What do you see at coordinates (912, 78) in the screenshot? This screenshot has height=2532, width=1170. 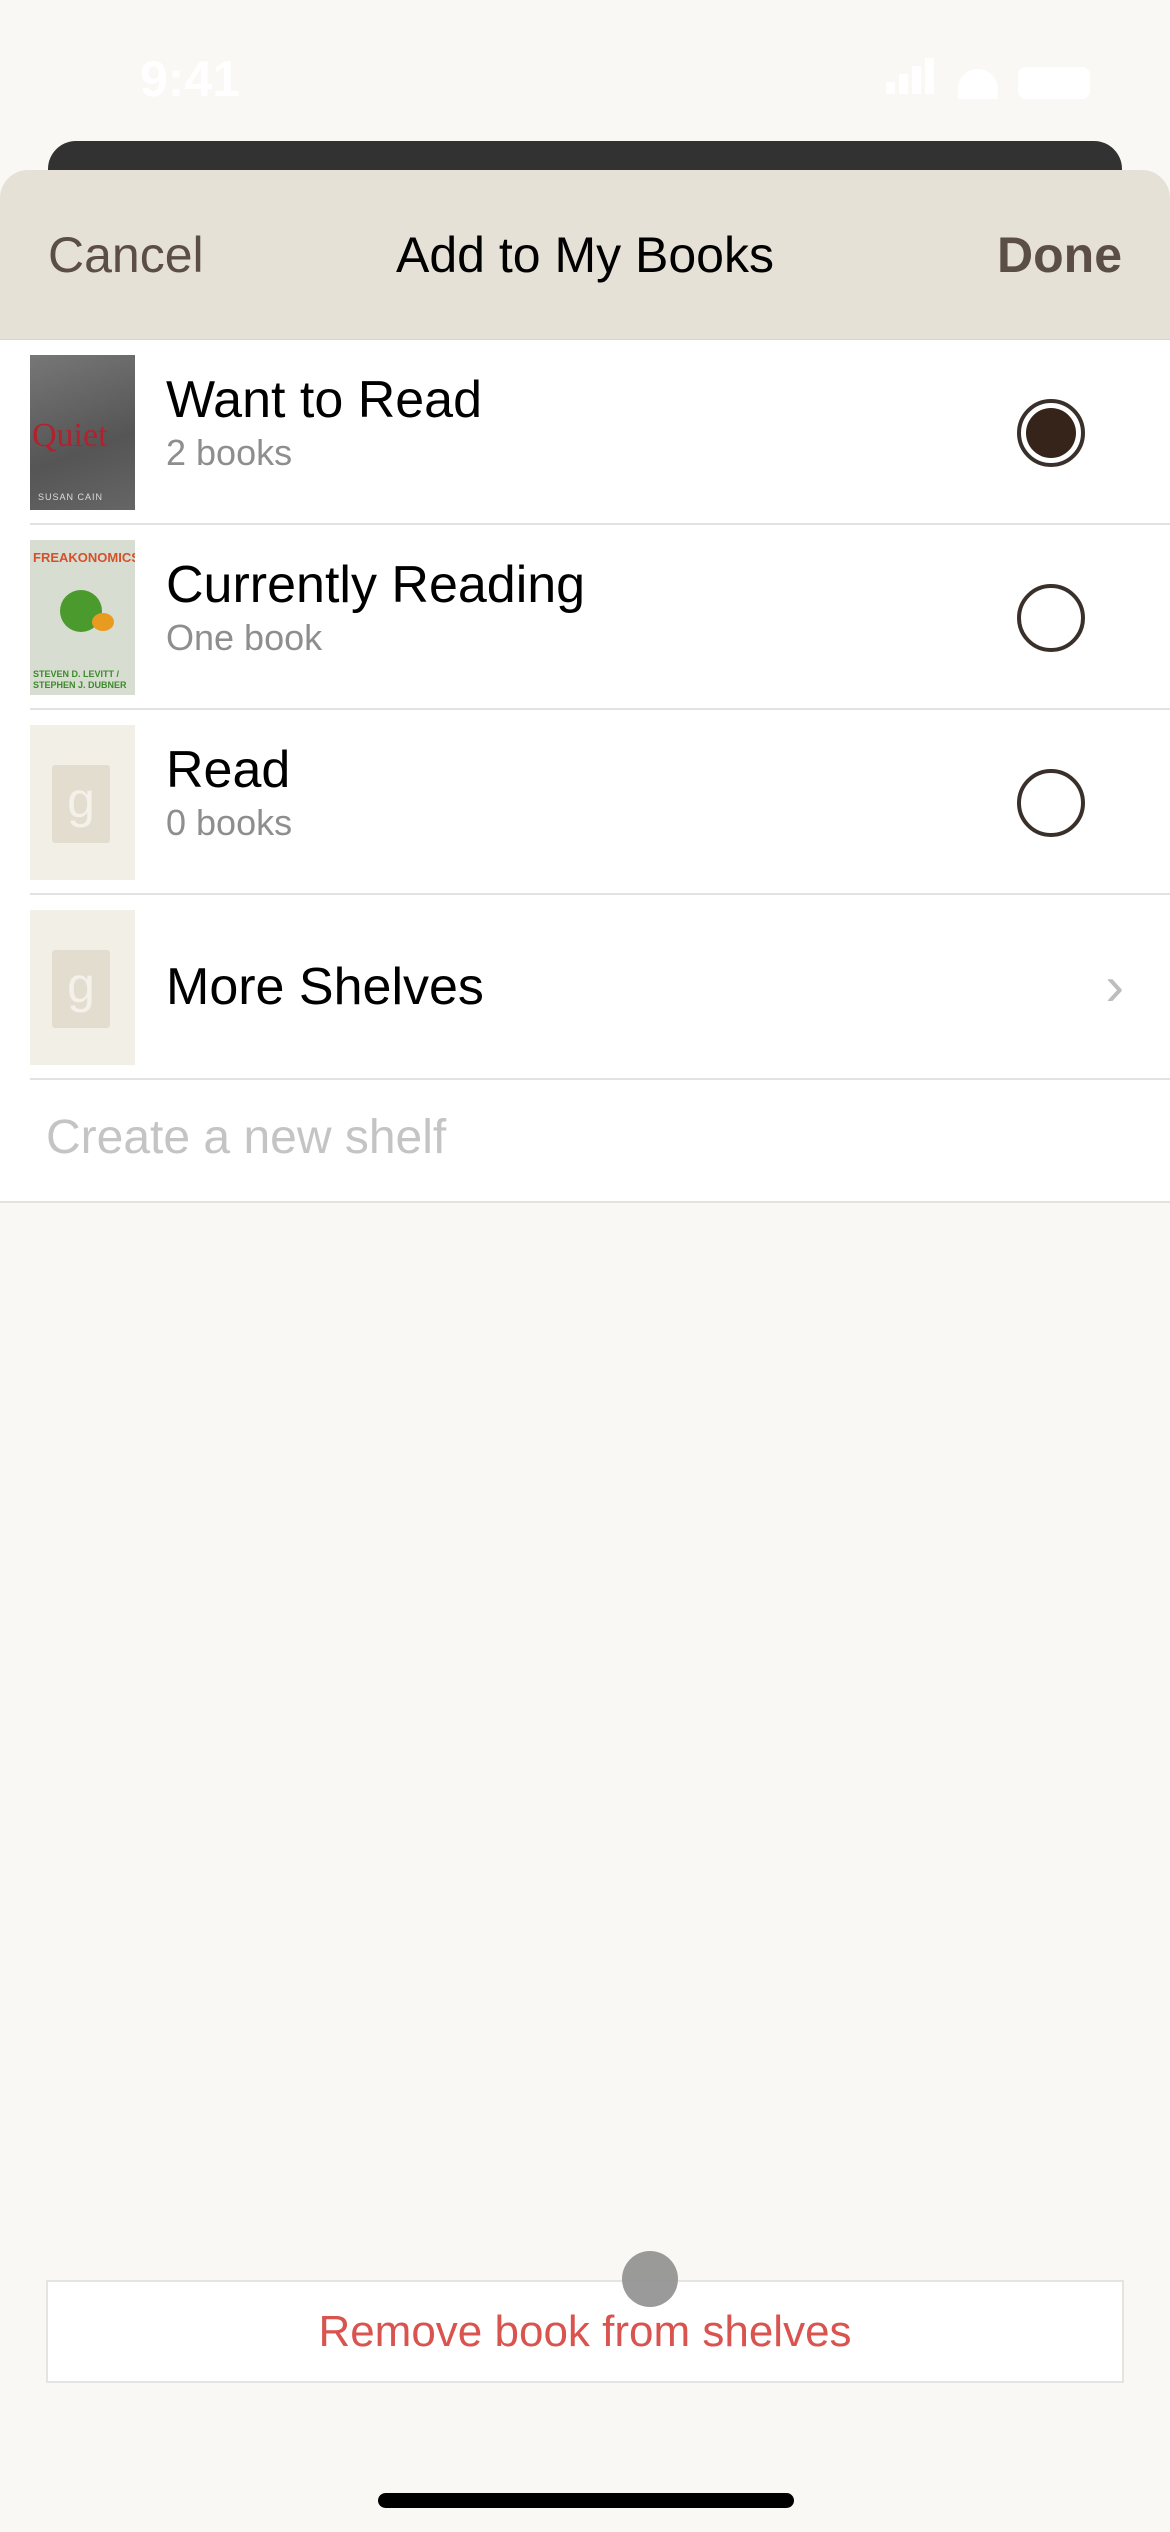 I see `cellular-signal-icon` at bounding box center [912, 78].